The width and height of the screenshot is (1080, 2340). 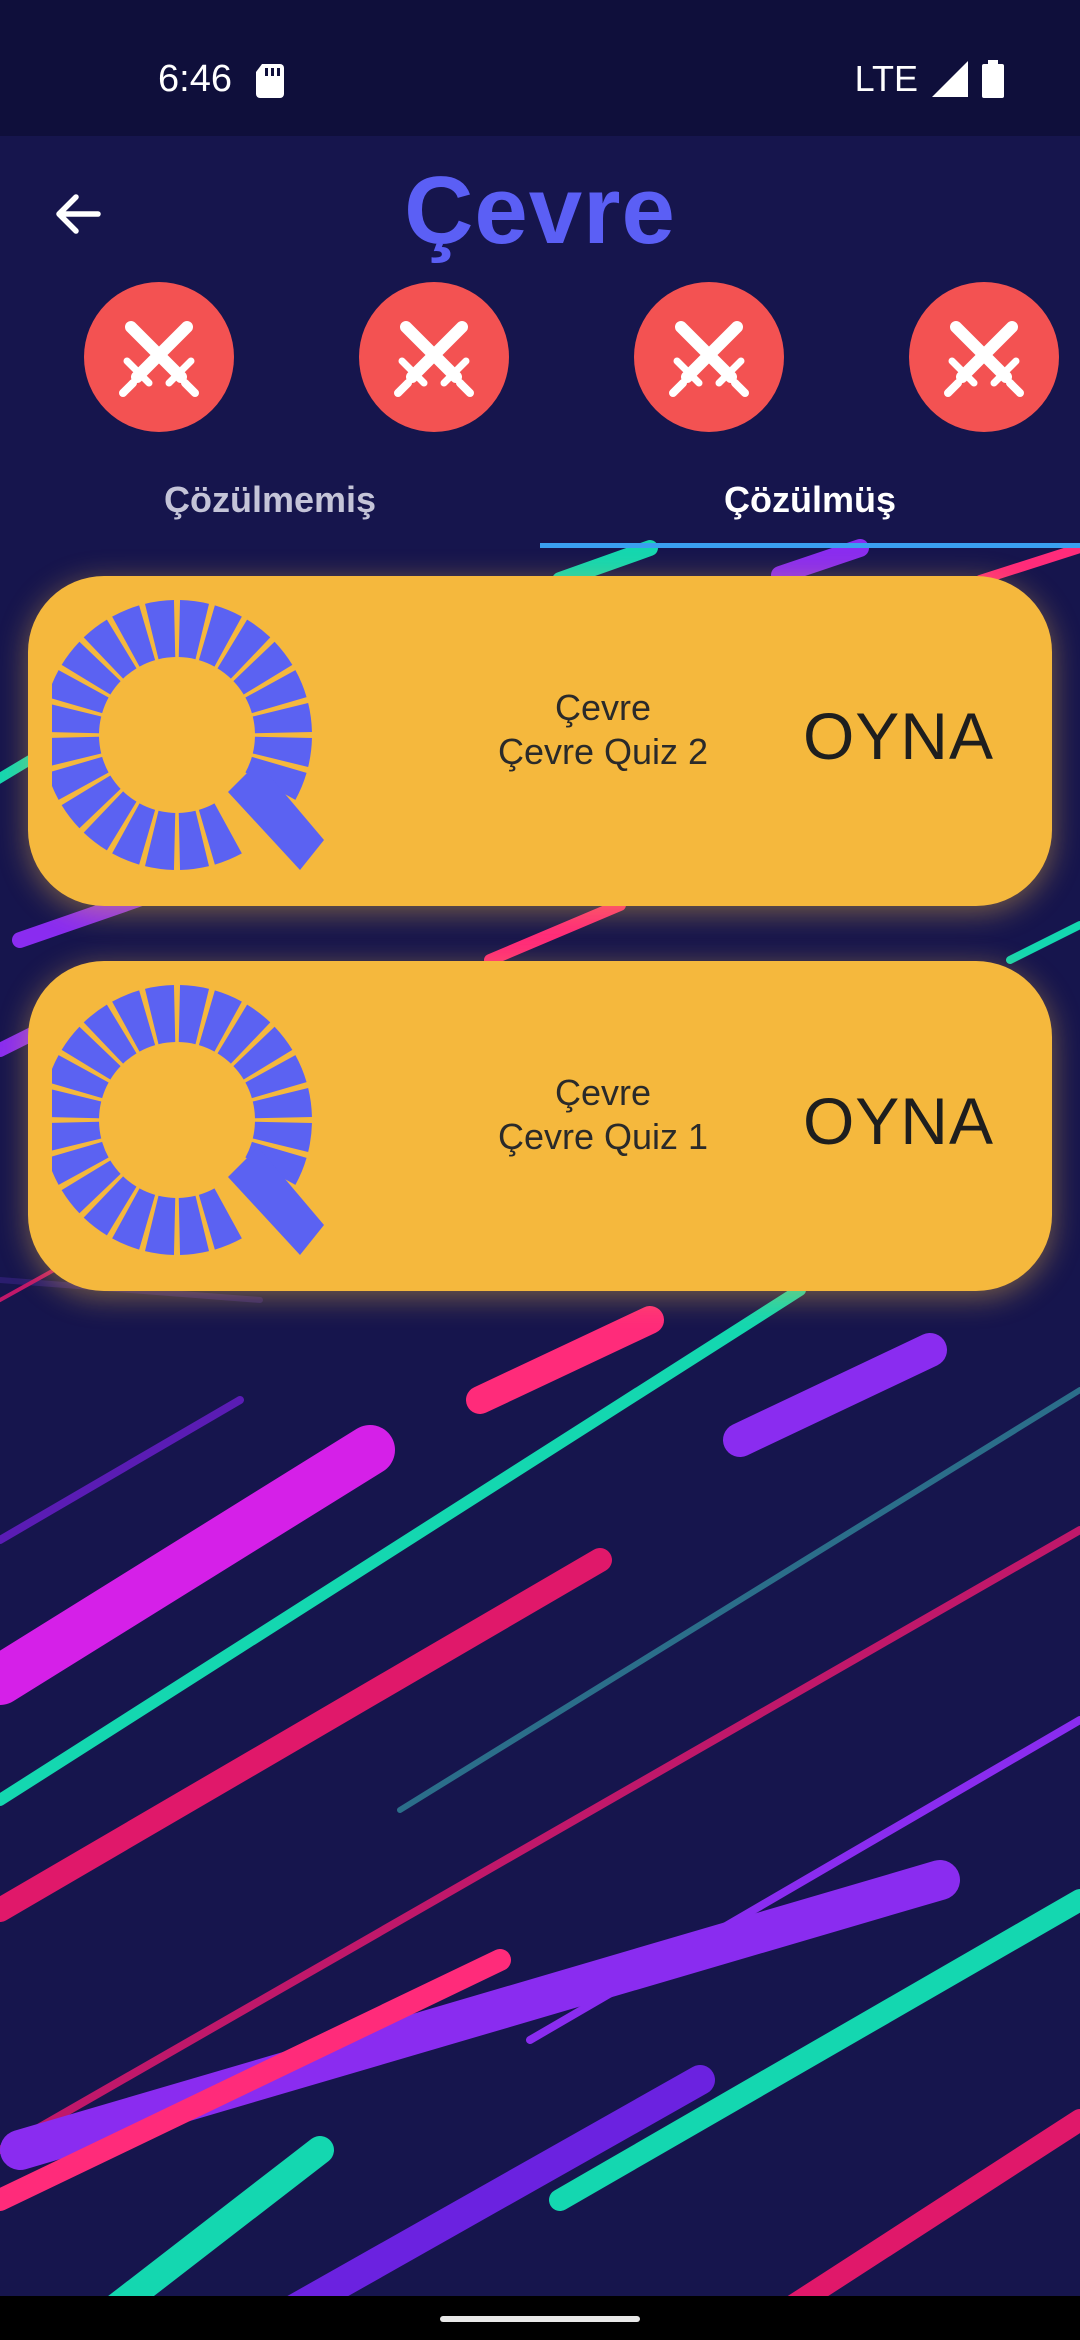 I want to click on status-time: 6:46, so click(x=195, y=79).